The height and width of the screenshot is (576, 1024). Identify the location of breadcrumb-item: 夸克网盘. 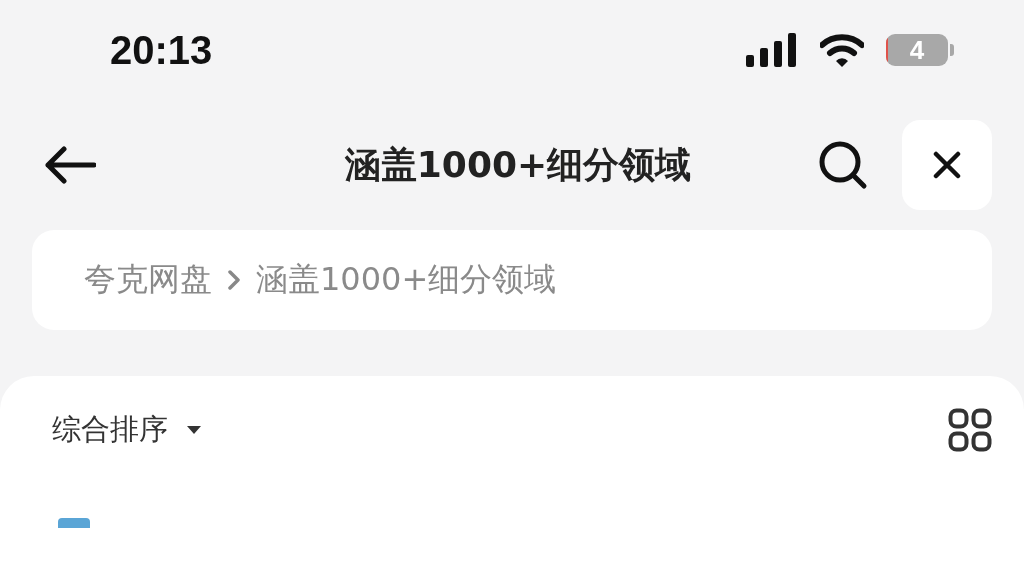
(148, 280).